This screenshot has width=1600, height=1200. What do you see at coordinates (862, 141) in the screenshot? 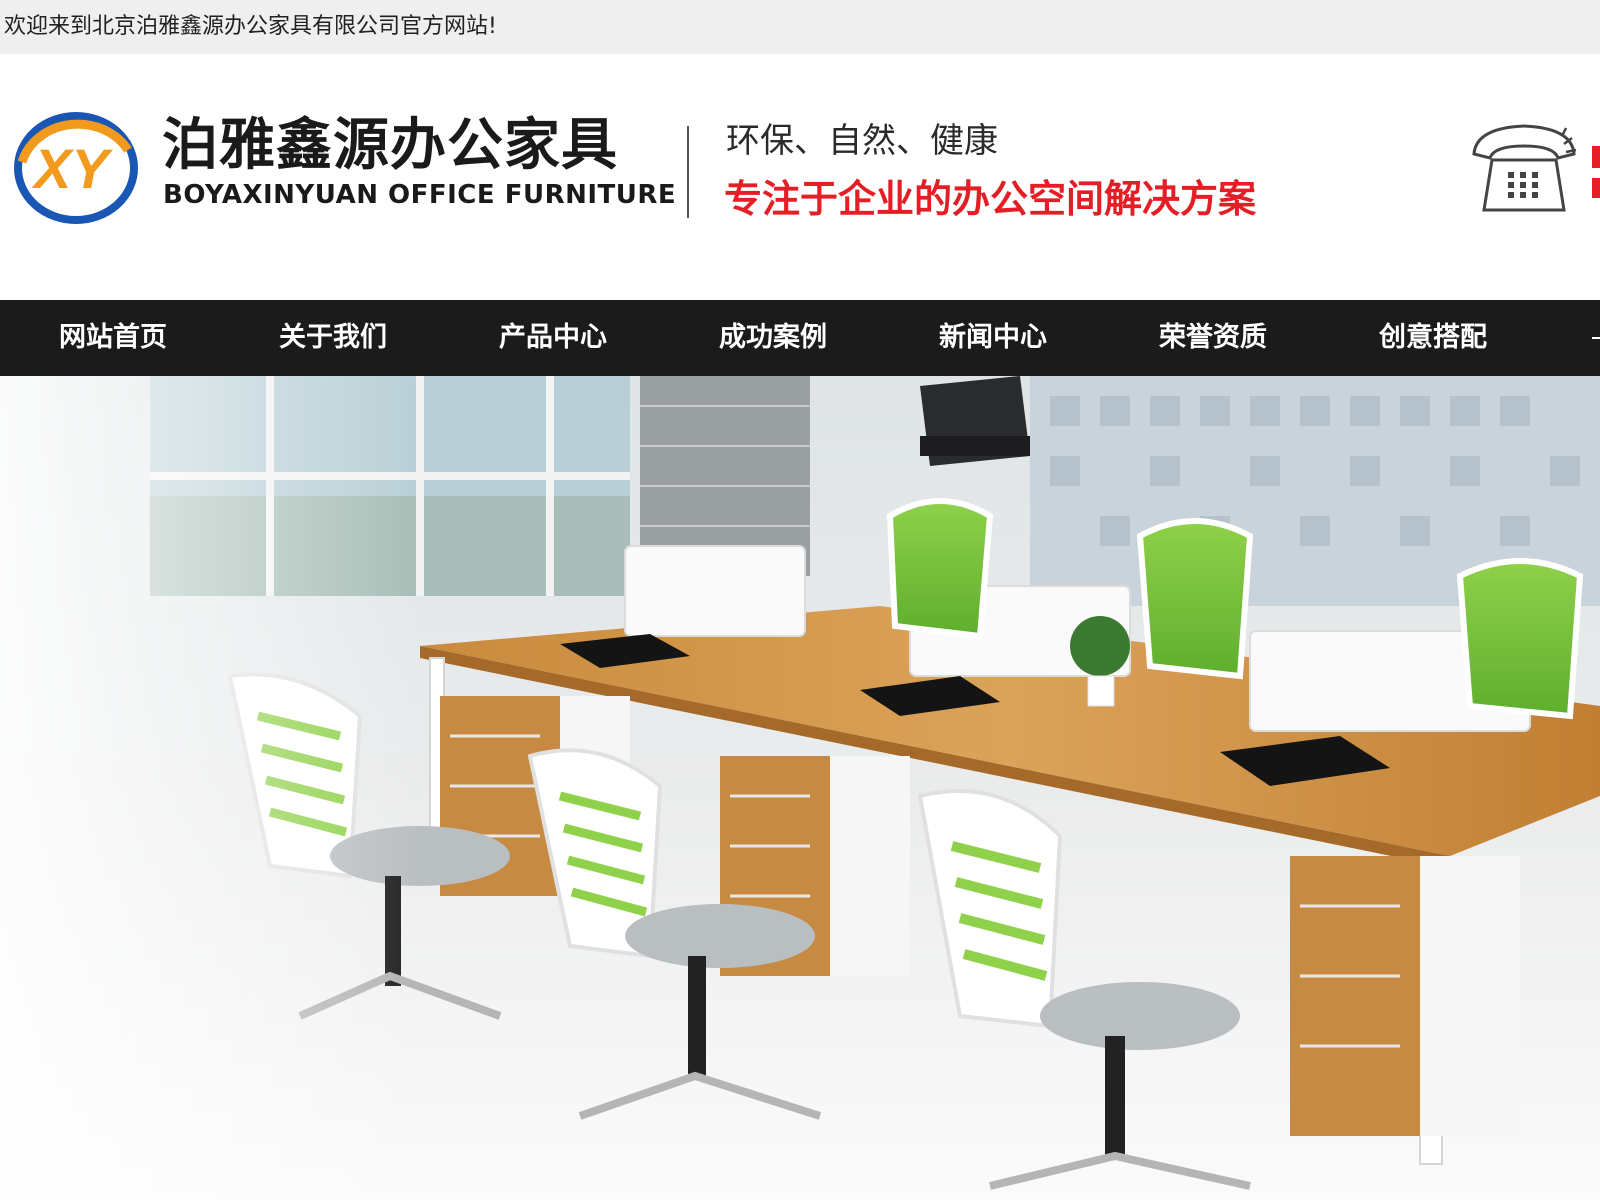
I see `slogan-primary: 环保、自然、健康` at bounding box center [862, 141].